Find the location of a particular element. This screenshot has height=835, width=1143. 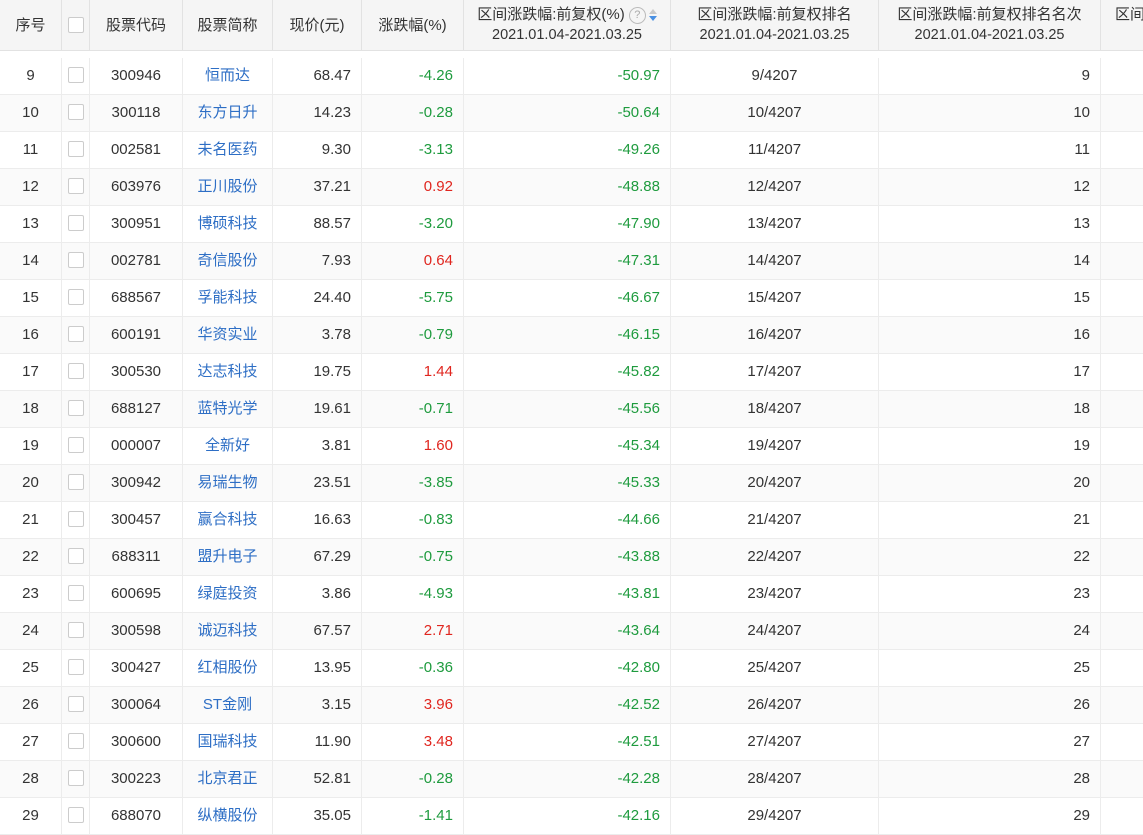

stock-name-link: 赢合科技 is located at coordinates (227, 519).